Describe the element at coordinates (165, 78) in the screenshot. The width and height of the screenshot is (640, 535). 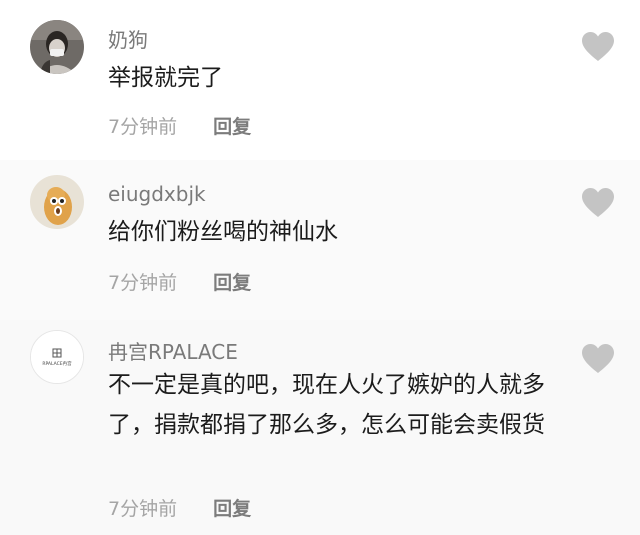
I see `comment-text: 举报就完了` at that location.